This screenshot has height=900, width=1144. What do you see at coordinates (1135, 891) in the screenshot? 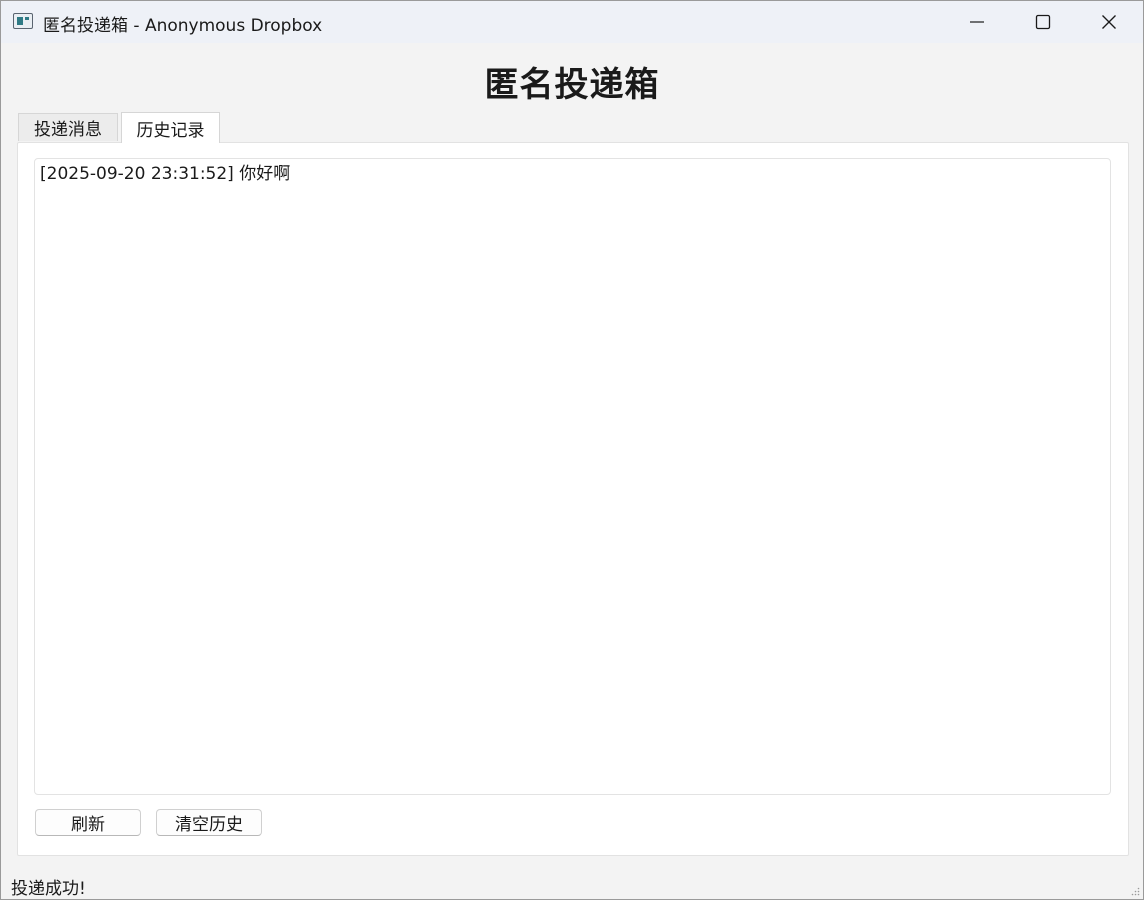
I see `resize-grip-icon` at bounding box center [1135, 891].